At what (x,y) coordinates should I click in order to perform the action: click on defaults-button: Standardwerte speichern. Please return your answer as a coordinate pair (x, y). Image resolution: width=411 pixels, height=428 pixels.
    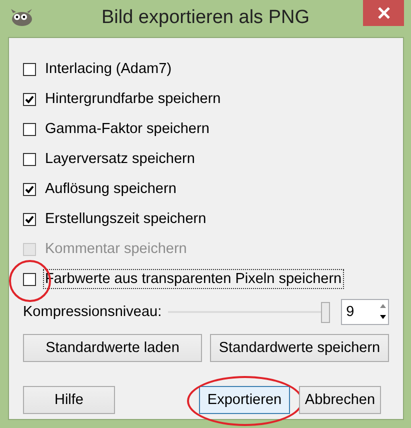
    Looking at the image, I should click on (299, 348).